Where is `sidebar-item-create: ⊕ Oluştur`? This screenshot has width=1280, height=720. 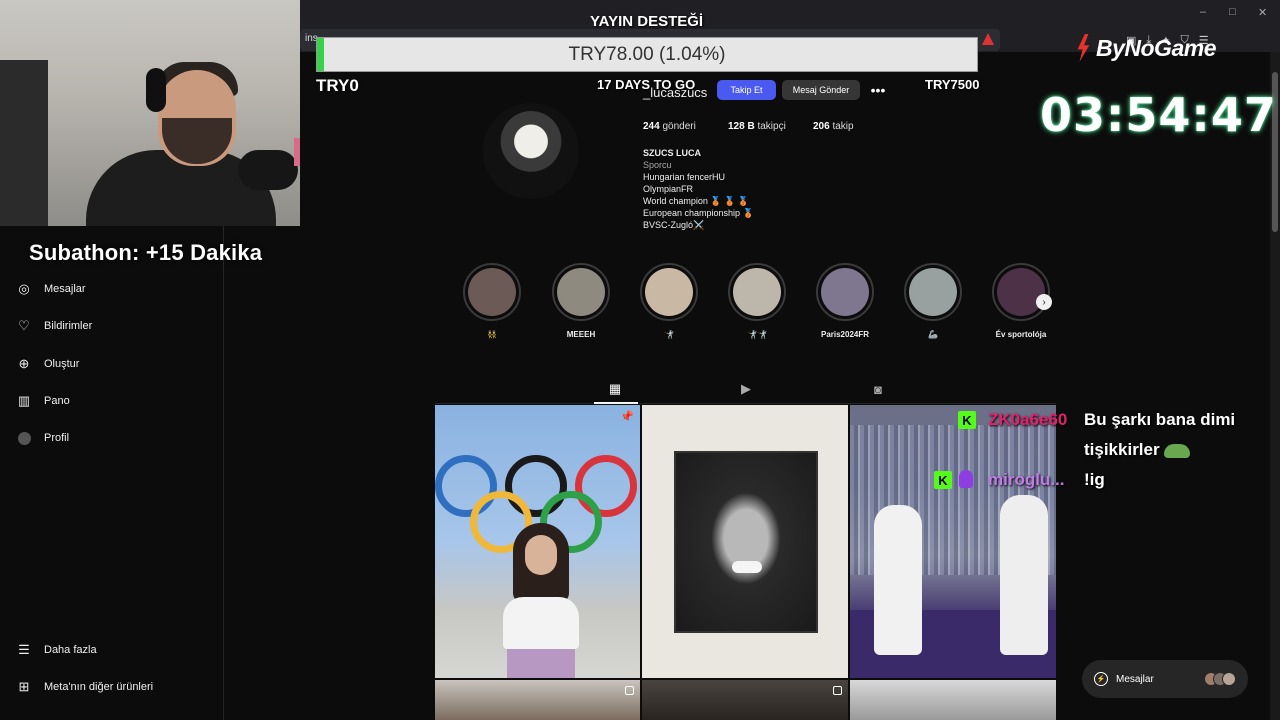 sidebar-item-create: ⊕ Oluştur is located at coordinates (48, 364).